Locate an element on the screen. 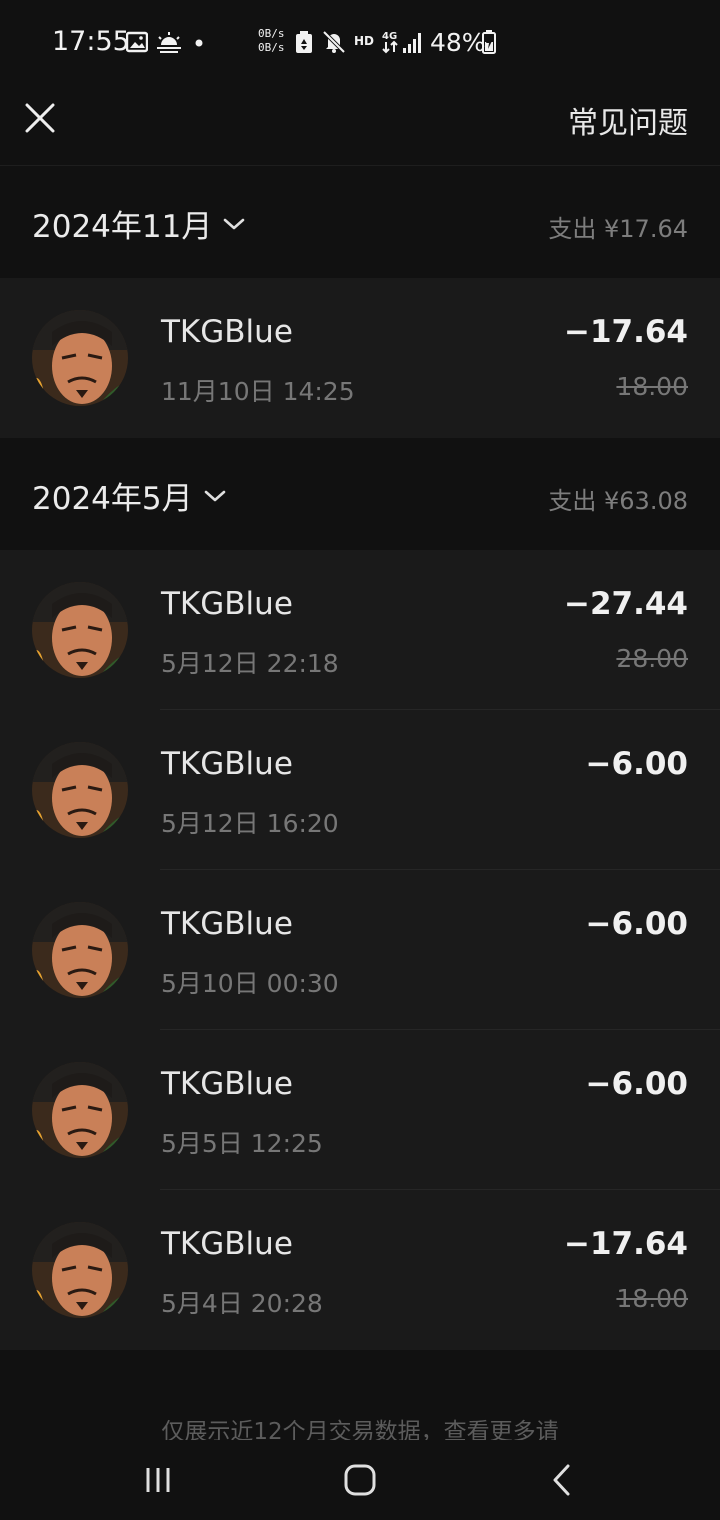 The width and height of the screenshot is (720, 1520). transaction-time: 5月12日 22:18 is located at coordinates (250, 663).